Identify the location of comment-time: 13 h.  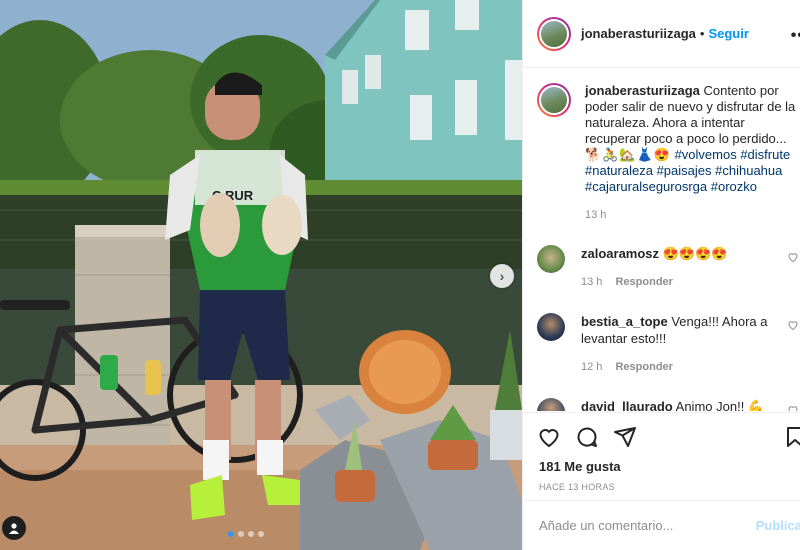
(591, 282).